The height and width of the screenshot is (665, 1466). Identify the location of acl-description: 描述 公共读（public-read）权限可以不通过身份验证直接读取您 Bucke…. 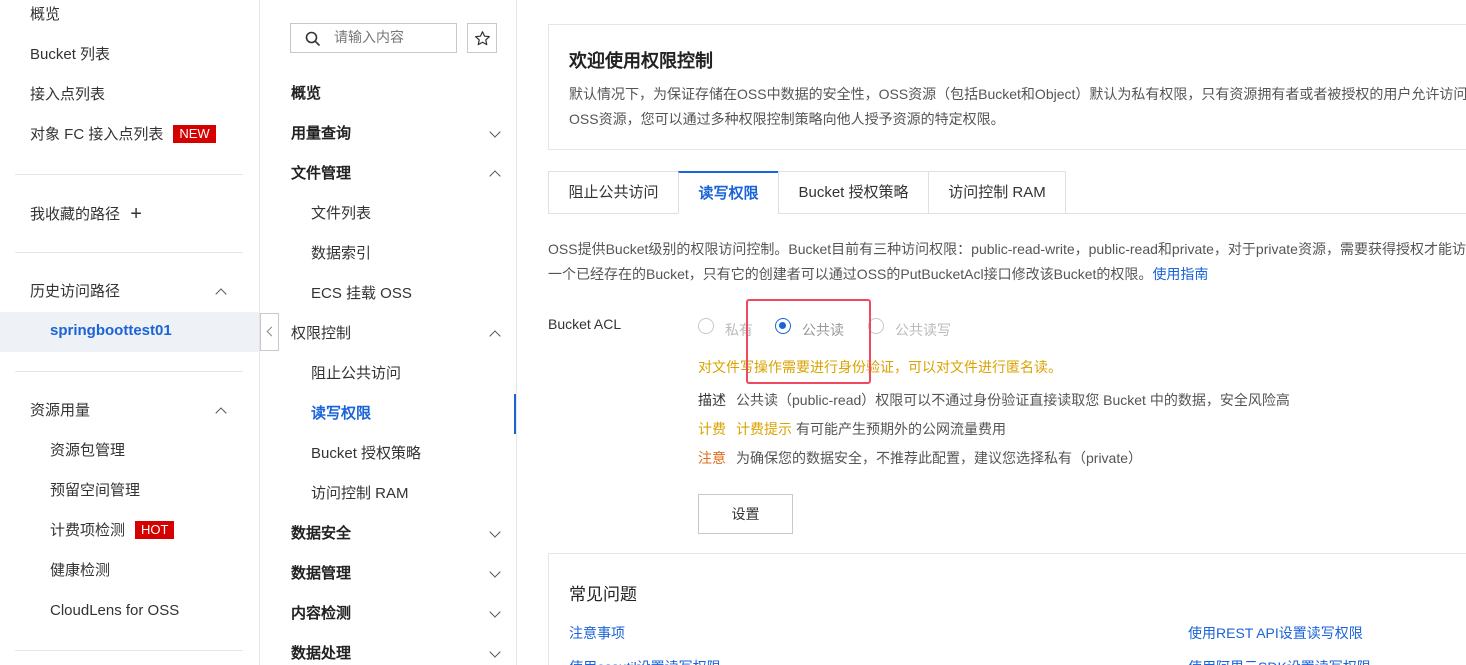
(994, 400).